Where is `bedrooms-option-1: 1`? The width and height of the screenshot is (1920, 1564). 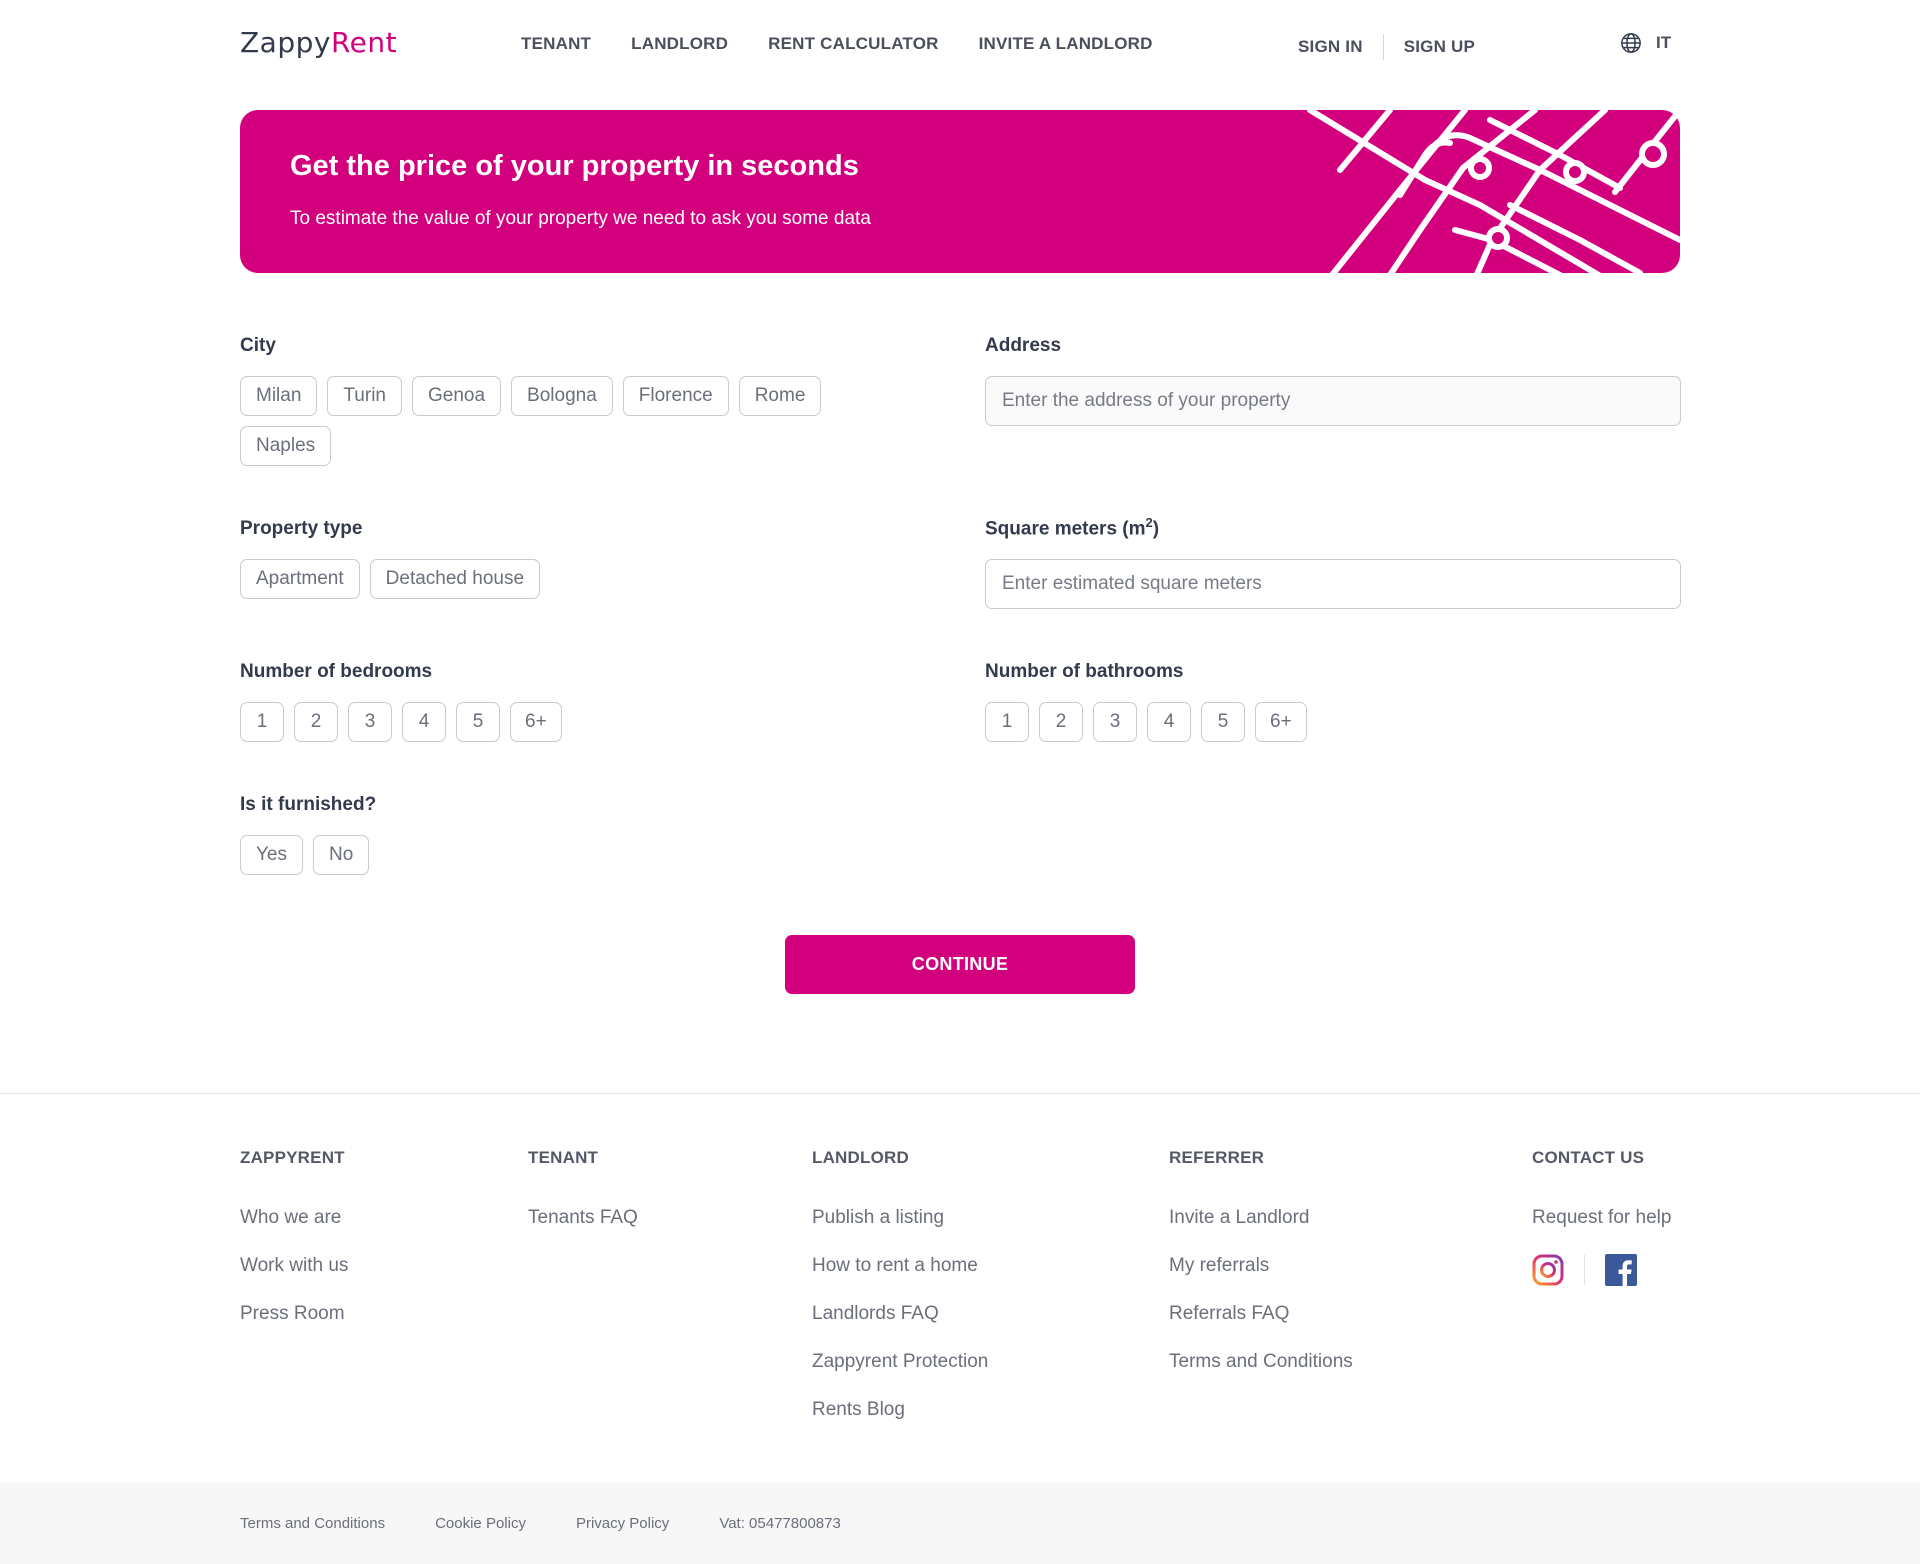
bedrooms-option-1: 1 is located at coordinates (262, 722).